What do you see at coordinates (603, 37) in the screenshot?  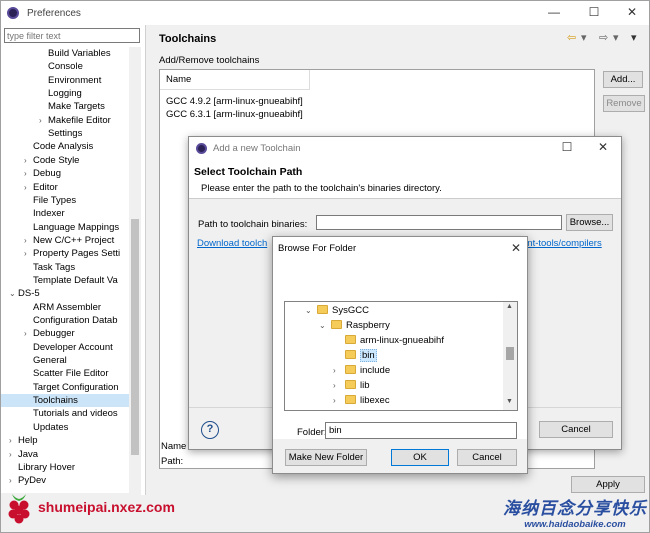 I see `forward-arrow-icon: ⇨` at bounding box center [603, 37].